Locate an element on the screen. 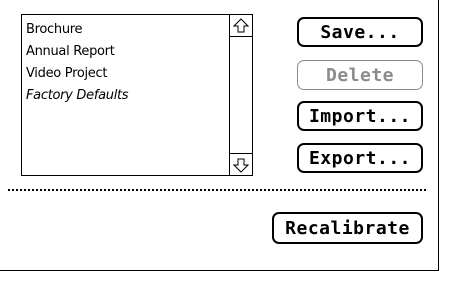 This screenshot has width=452, height=286. list-scrollbar is located at coordinates (240, 95).